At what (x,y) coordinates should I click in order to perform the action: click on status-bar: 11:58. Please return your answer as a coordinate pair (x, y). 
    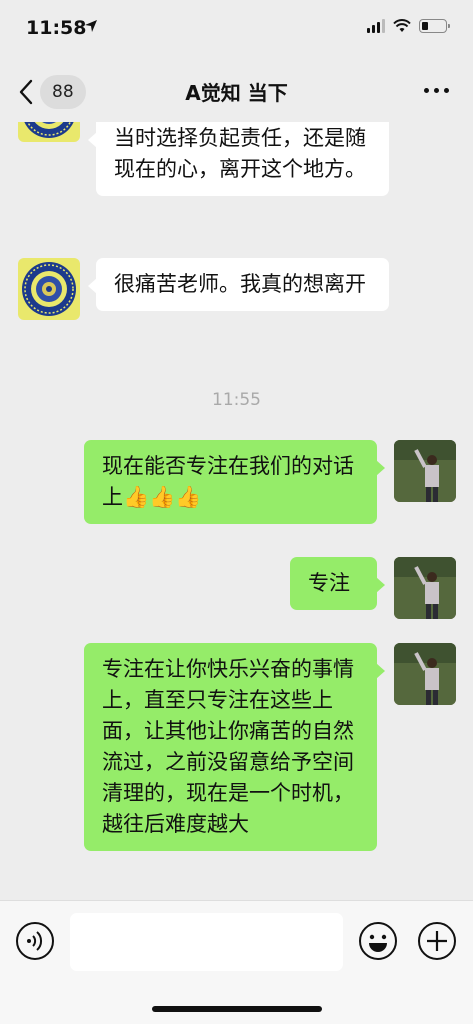
    Looking at the image, I should click on (236, 30).